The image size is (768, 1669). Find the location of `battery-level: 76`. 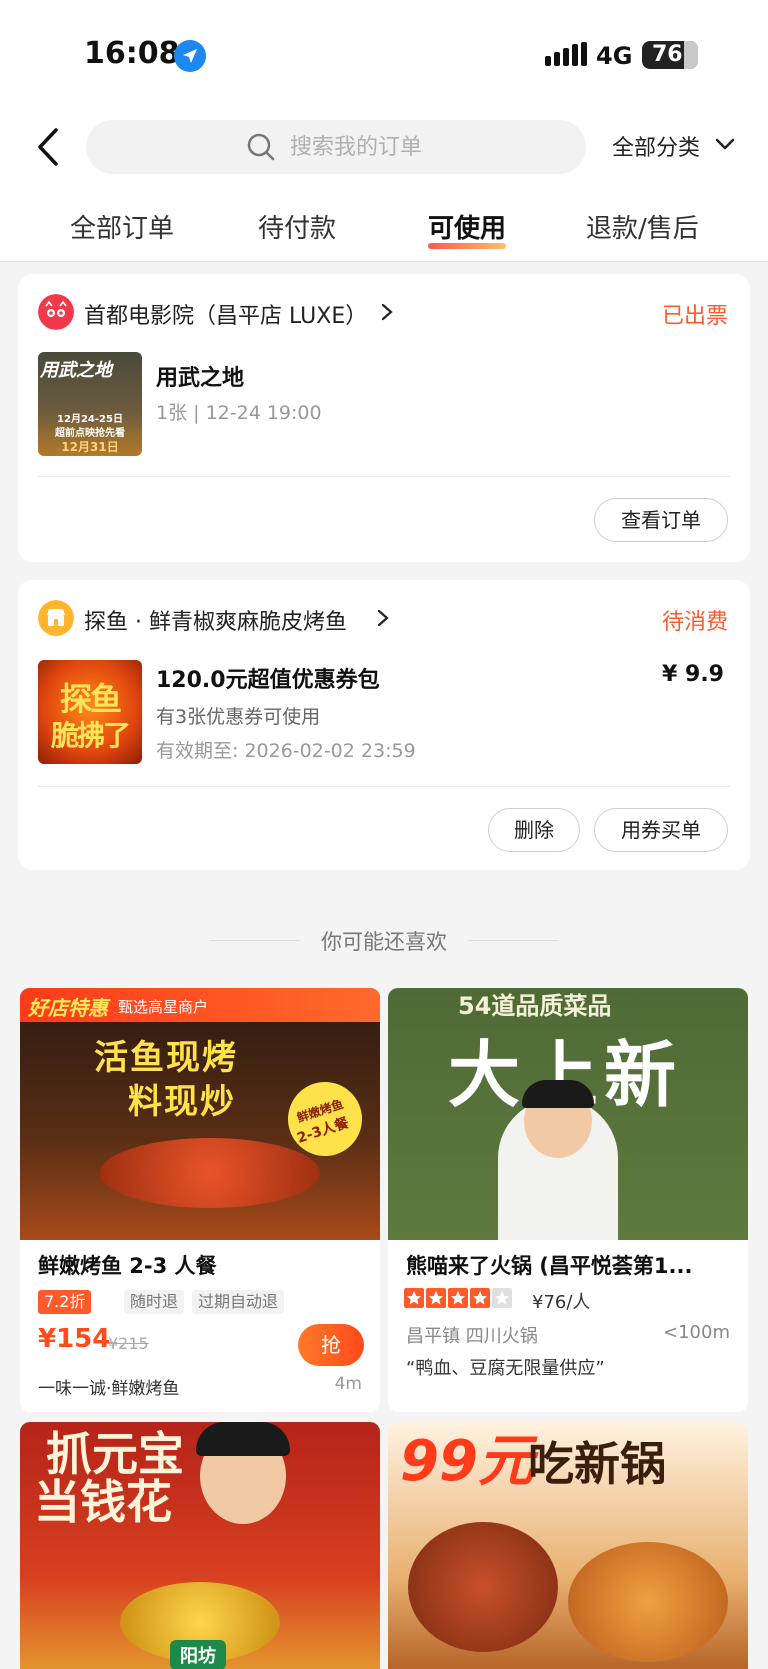

battery-level: 76 is located at coordinates (667, 54).